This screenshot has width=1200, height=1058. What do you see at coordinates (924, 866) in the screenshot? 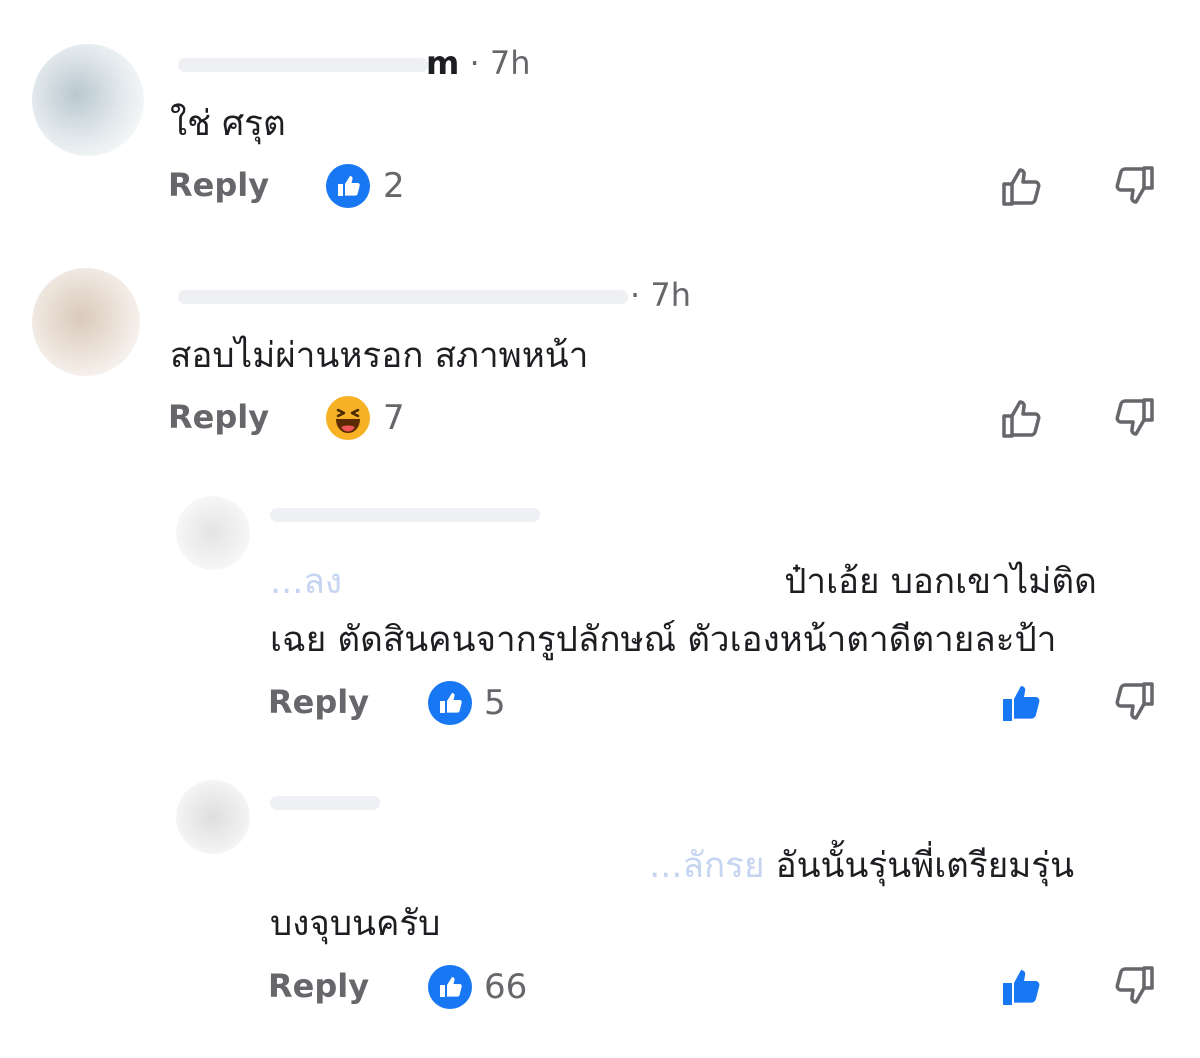
I see `comment-text-part: อันนั้นรุ่นพี่เตรียมรุ่น` at bounding box center [924, 866].